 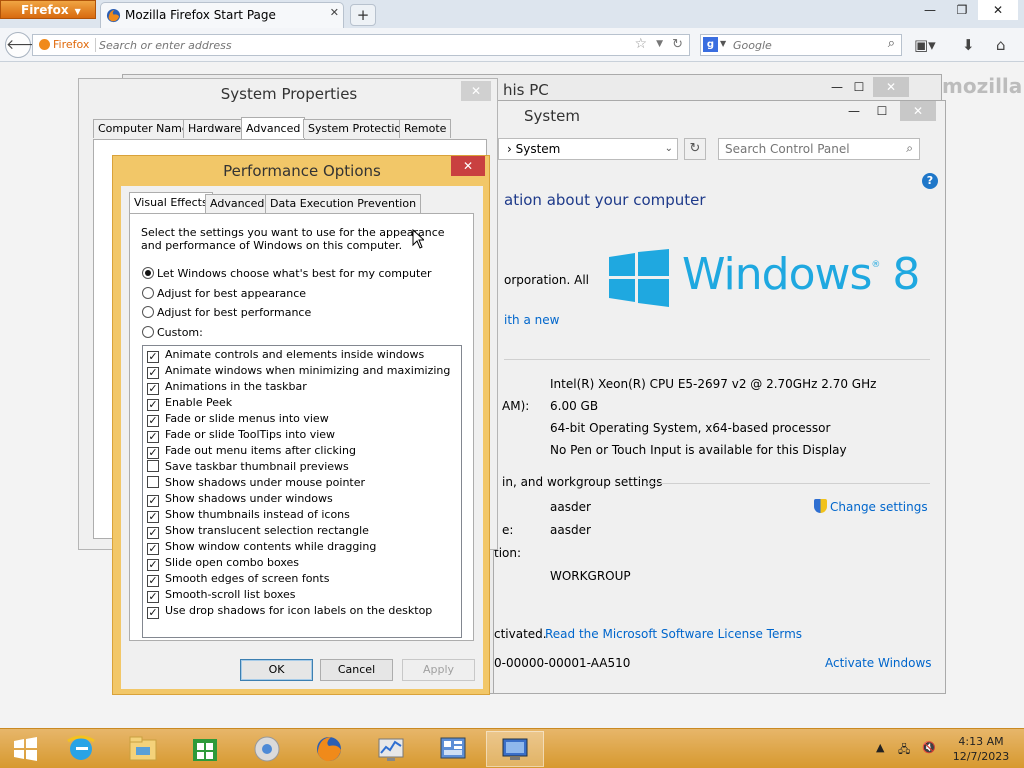 What do you see at coordinates (515, 749) in the screenshot?
I see `system-properties-icon` at bounding box center [515, 749].